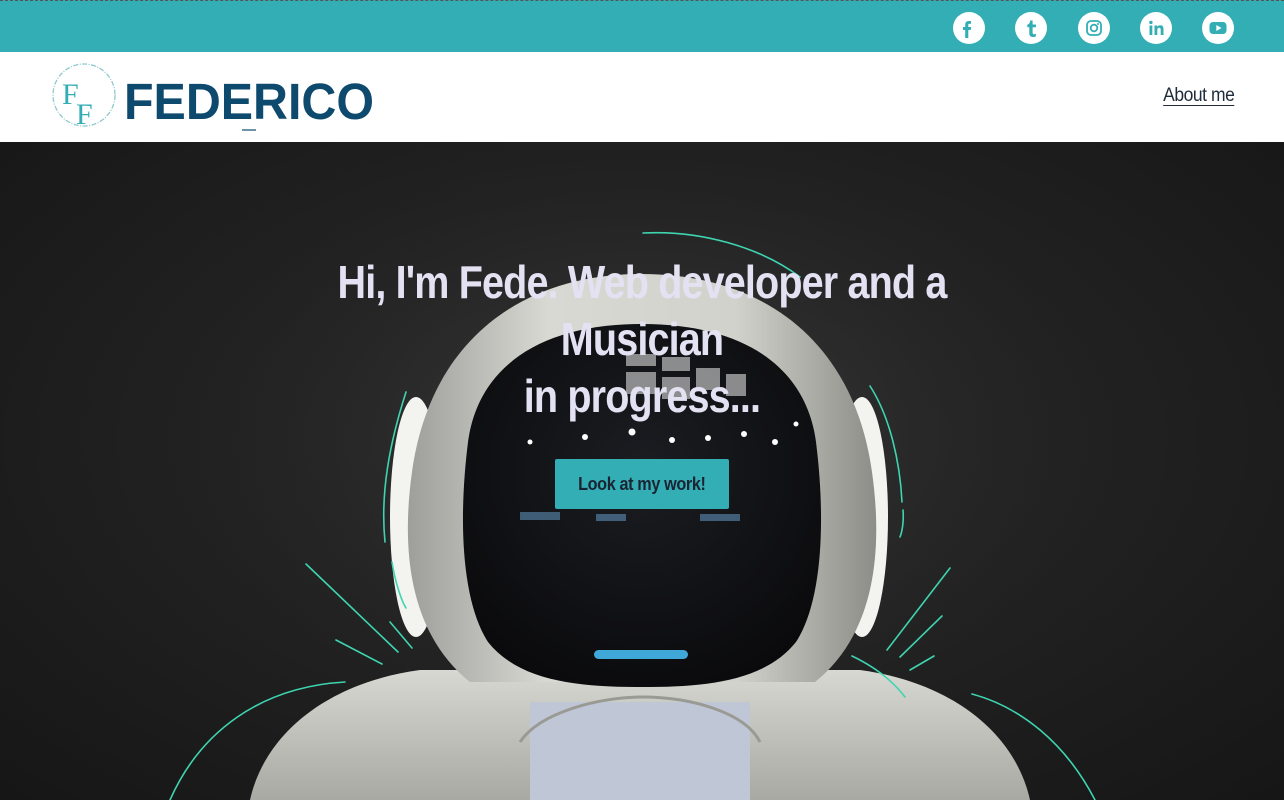 This screenshot has height=800, width=1284. I want to click on logo-mark: F F FEDERICO, so click(213, 97).